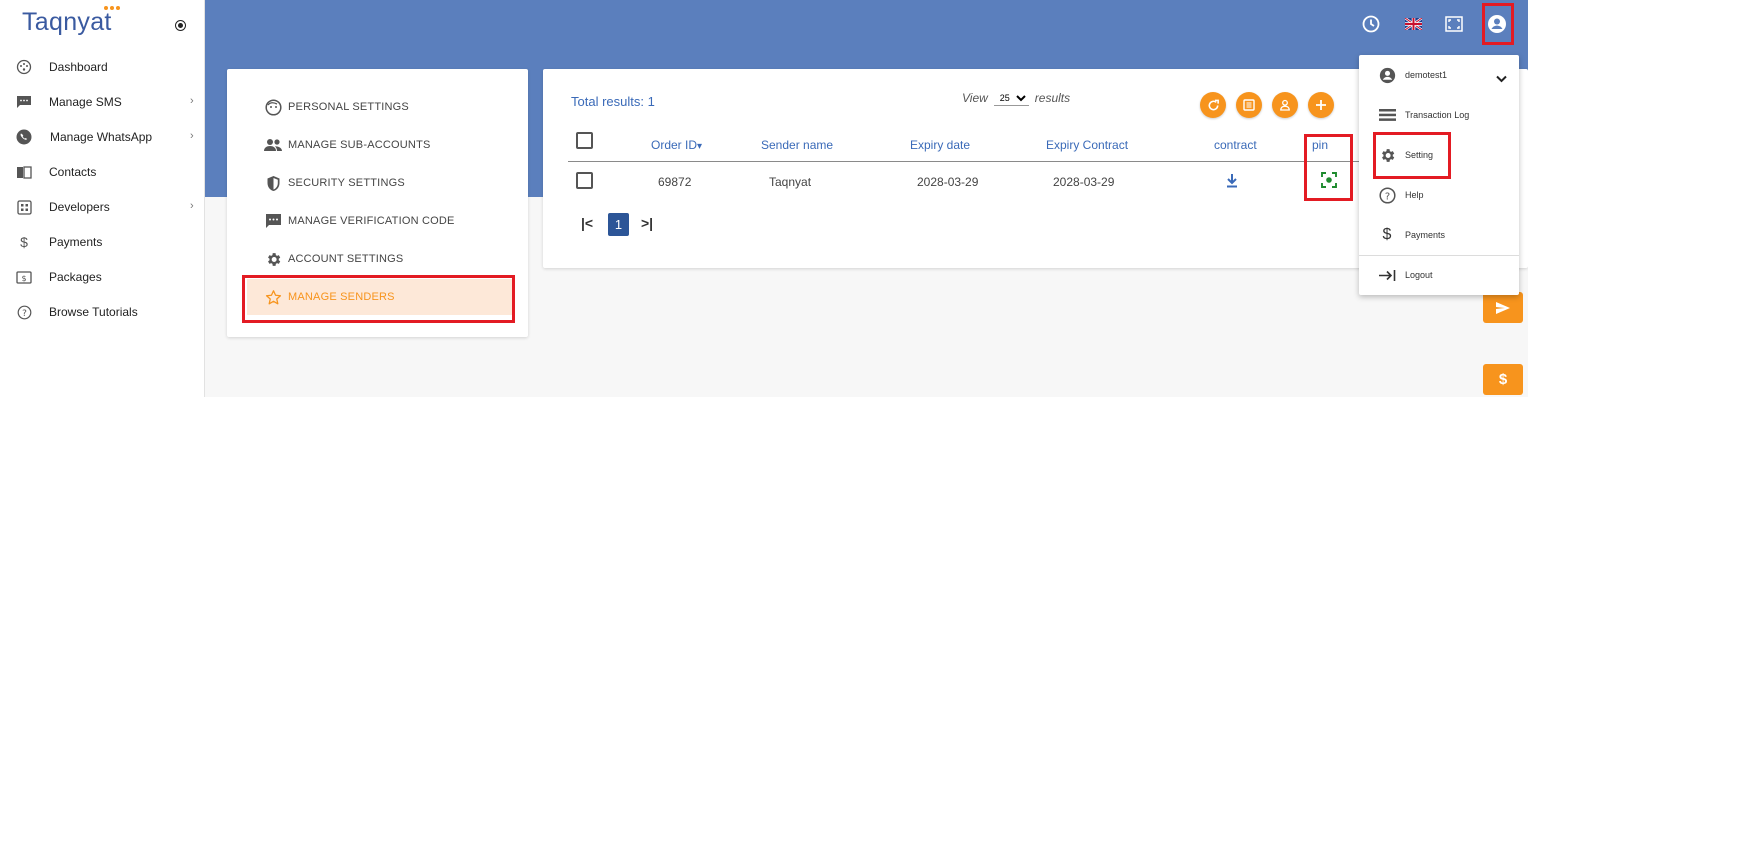  What do you see at coordinates (24, 172) in the screenshot?
I see `contacts-icon` at bounding box center [24, 172].